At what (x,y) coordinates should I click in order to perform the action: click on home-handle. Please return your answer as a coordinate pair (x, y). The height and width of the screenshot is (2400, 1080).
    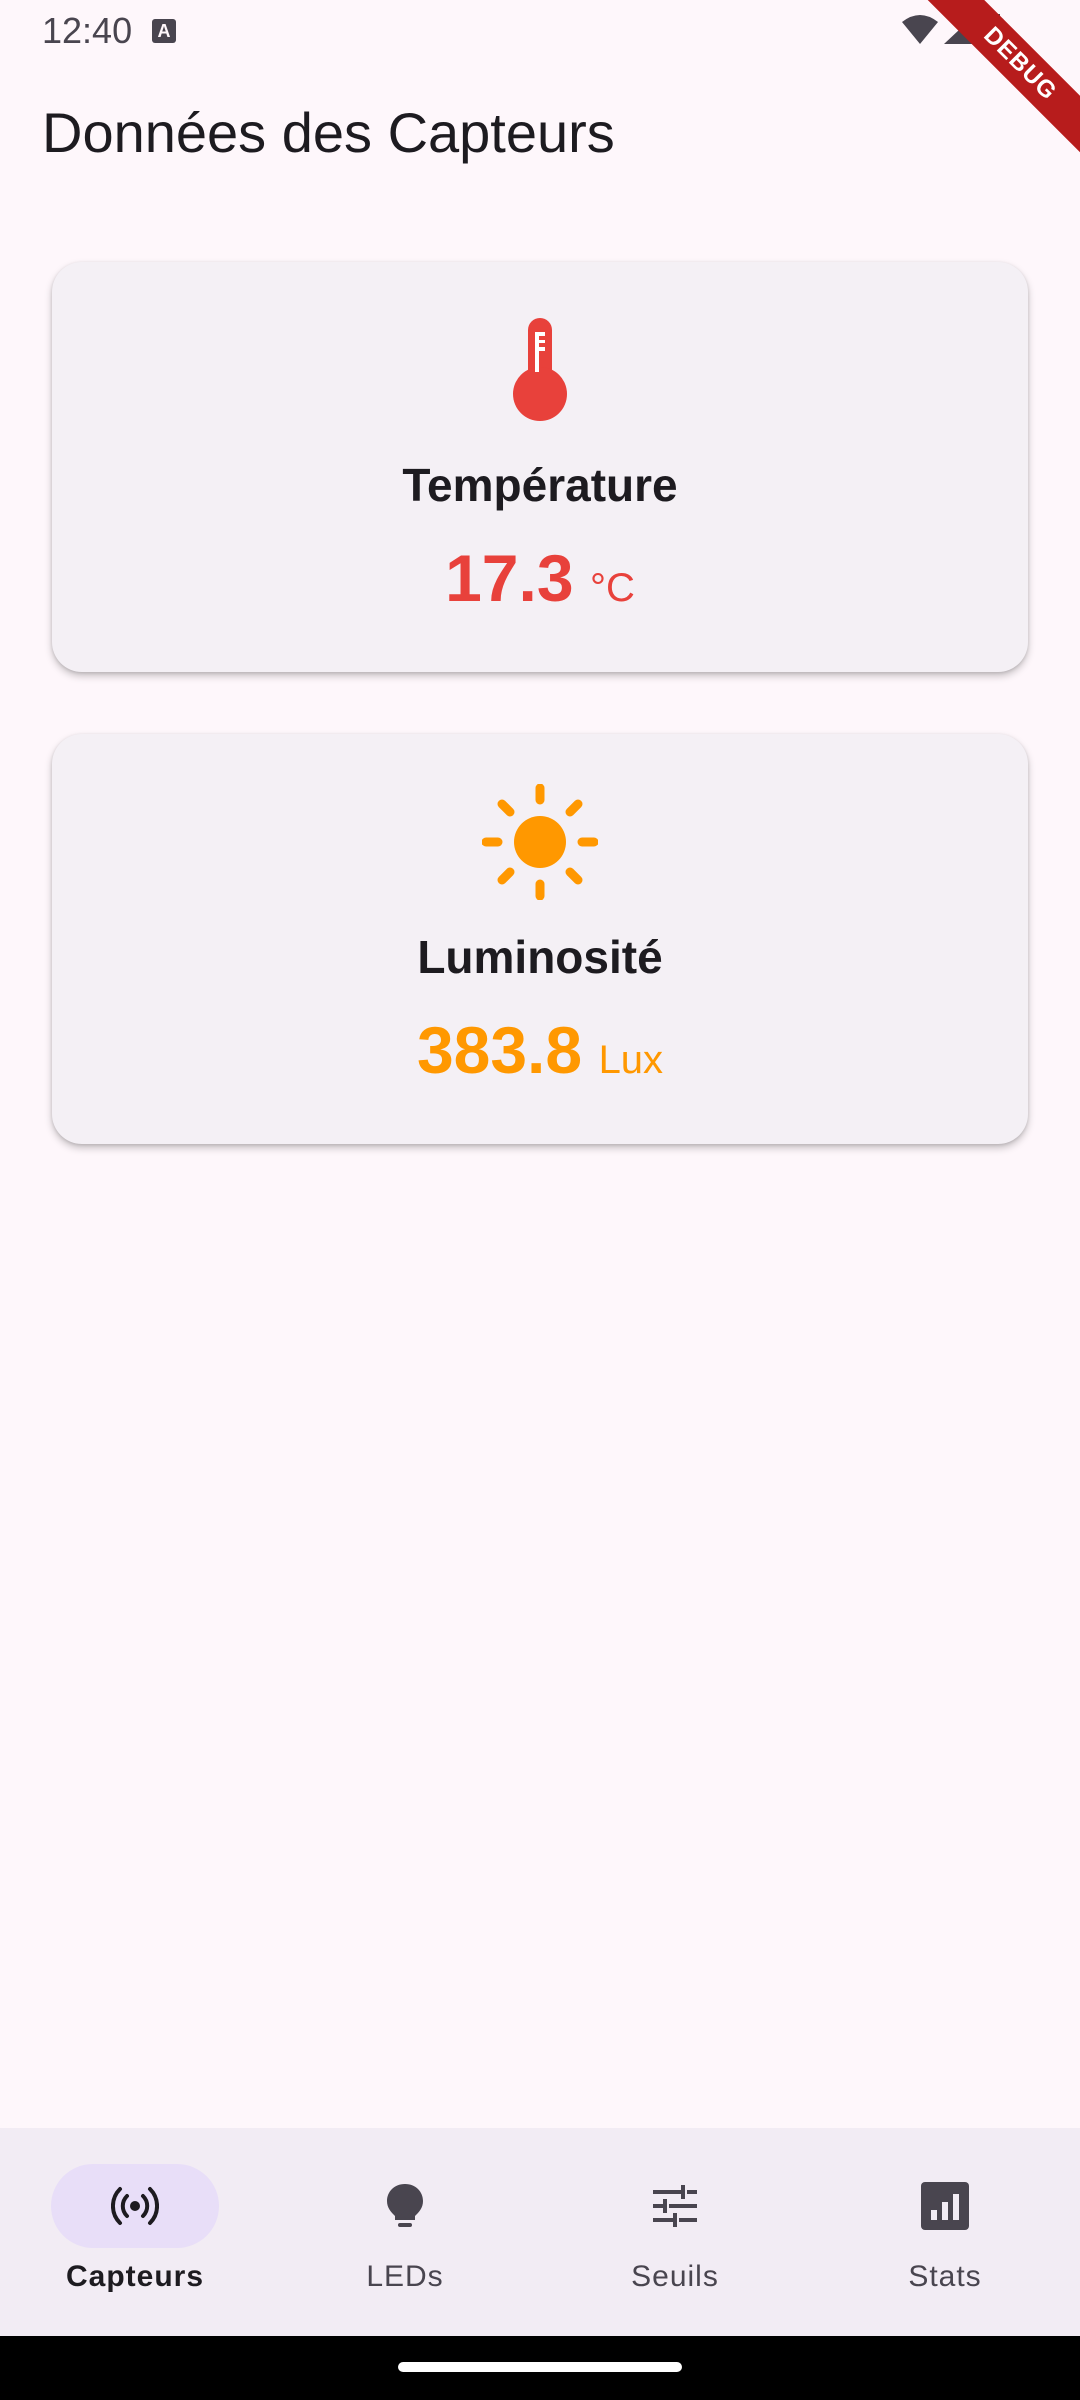
    Looking at the image, I should click on (540, 2367).